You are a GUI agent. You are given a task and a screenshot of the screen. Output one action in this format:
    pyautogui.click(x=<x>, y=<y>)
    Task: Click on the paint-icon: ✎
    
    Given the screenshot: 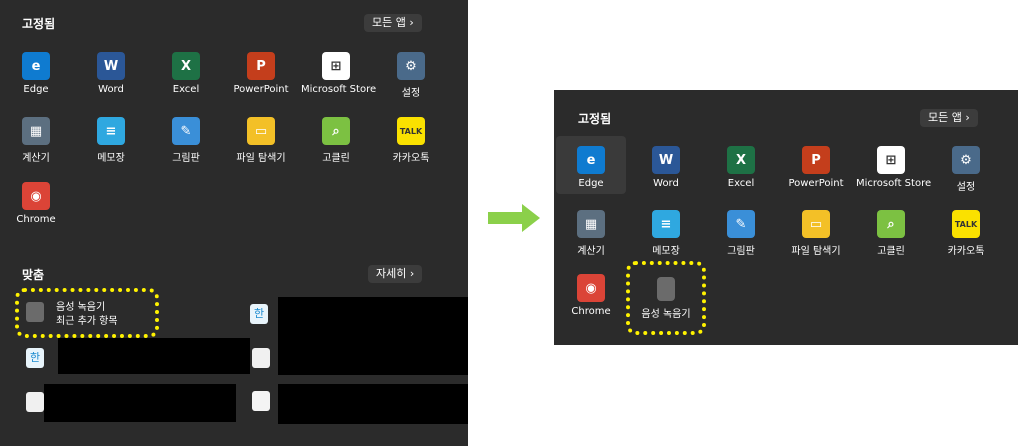 What is the action you would take?
    pyautogui.click(x=186, y=131)
    